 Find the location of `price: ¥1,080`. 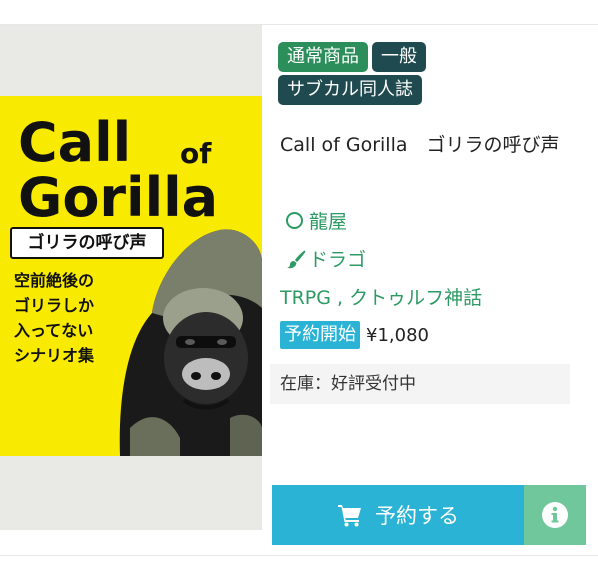

price: ¥1,080 is located at coordinates (397, 335).